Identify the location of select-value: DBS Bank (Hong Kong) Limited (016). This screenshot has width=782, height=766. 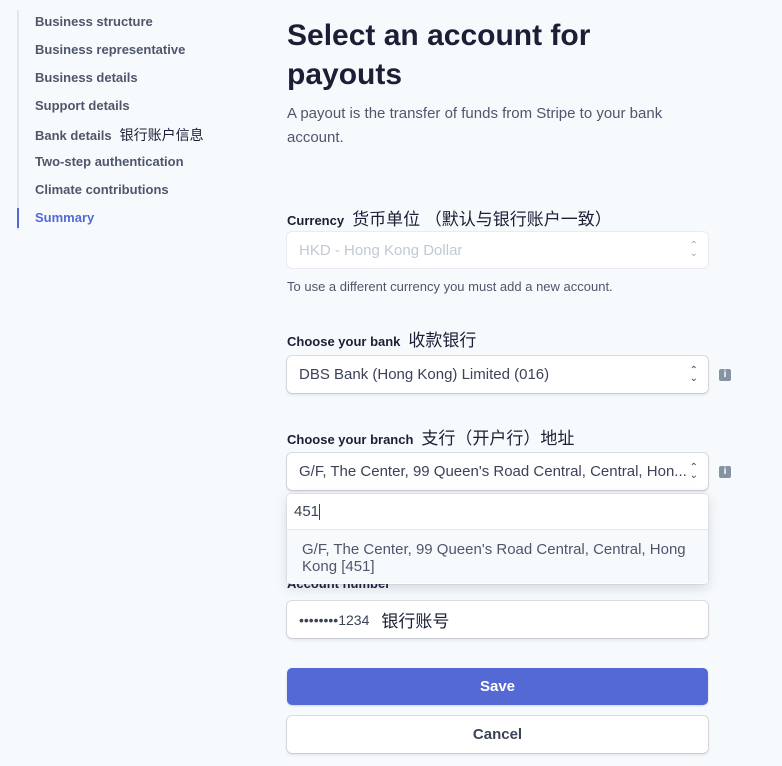
(424, 374).